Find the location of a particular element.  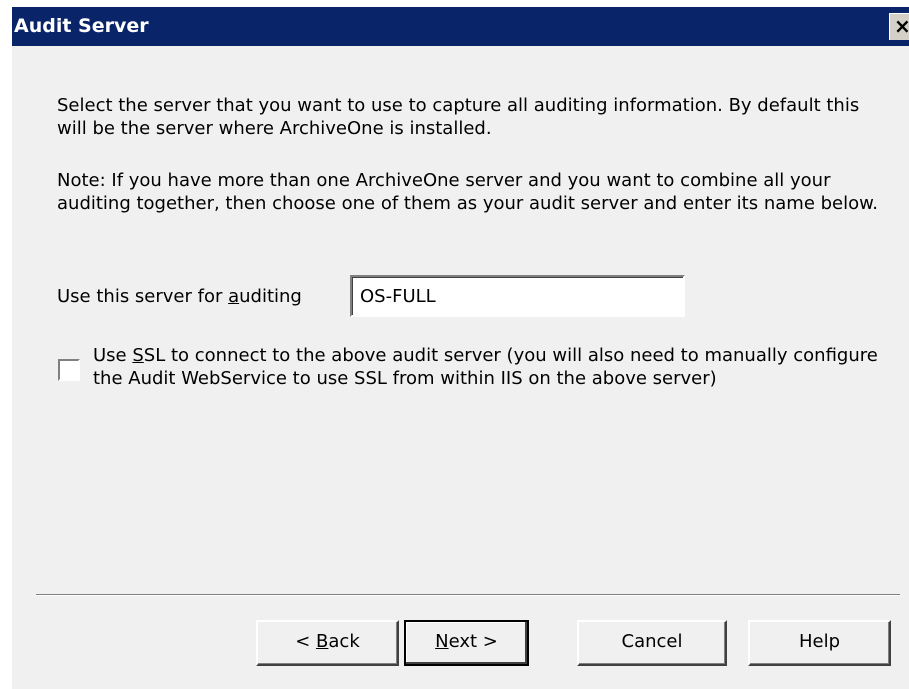

help-button: Help is located at coordinates (819, 643).